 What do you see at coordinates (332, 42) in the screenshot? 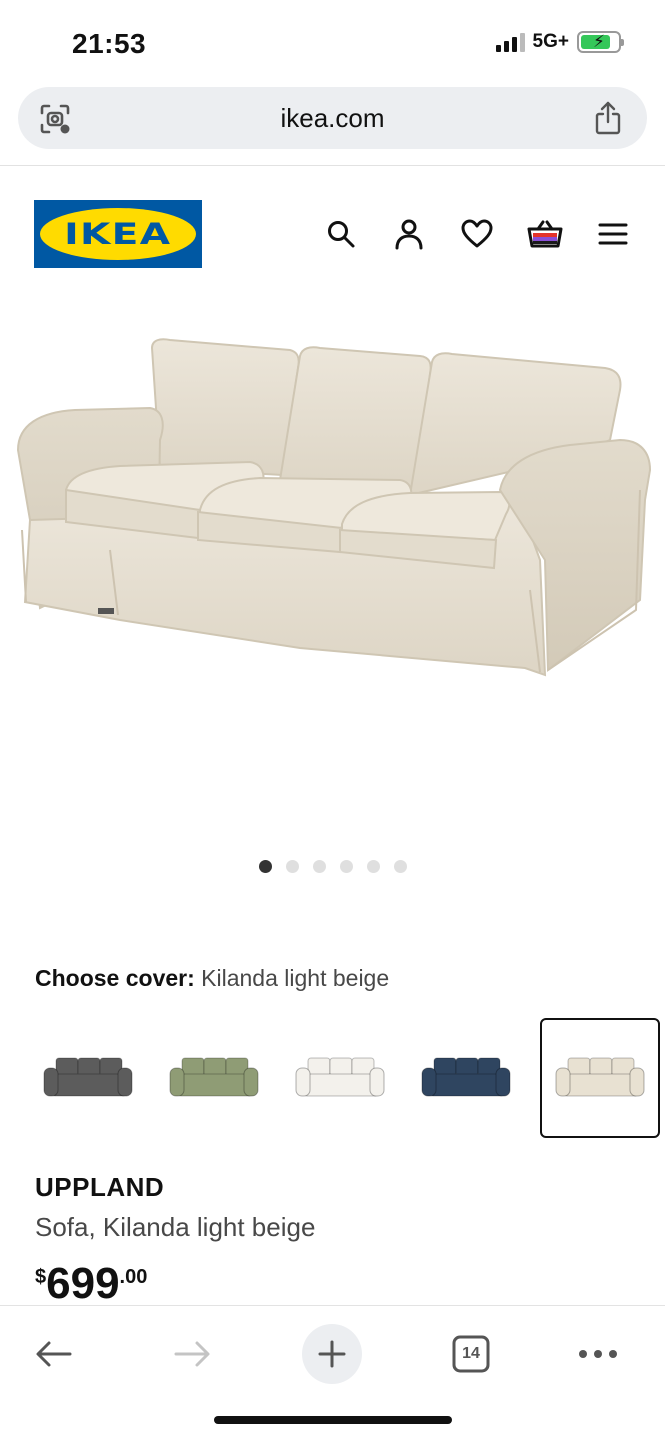
I see `status-bar: 21:53 5G+ ⚡` at bounding box center [332, 42].